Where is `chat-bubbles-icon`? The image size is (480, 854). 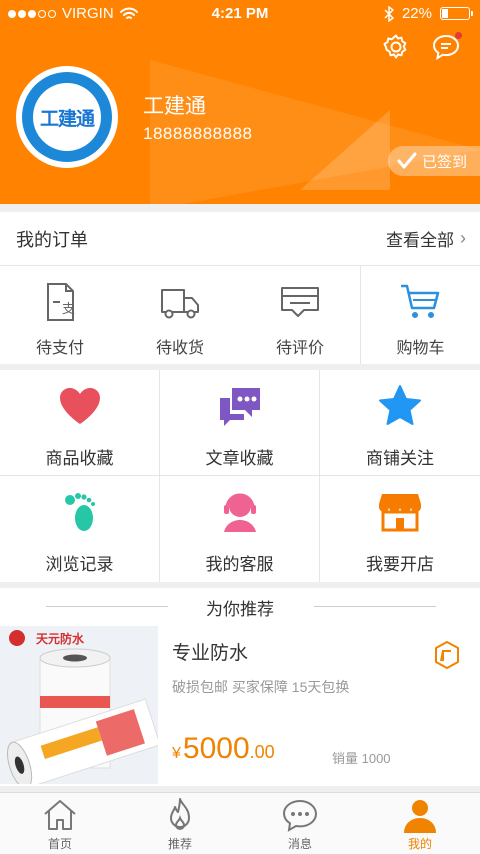 chat-bubbles-icon is located at coordinates (239, 407).